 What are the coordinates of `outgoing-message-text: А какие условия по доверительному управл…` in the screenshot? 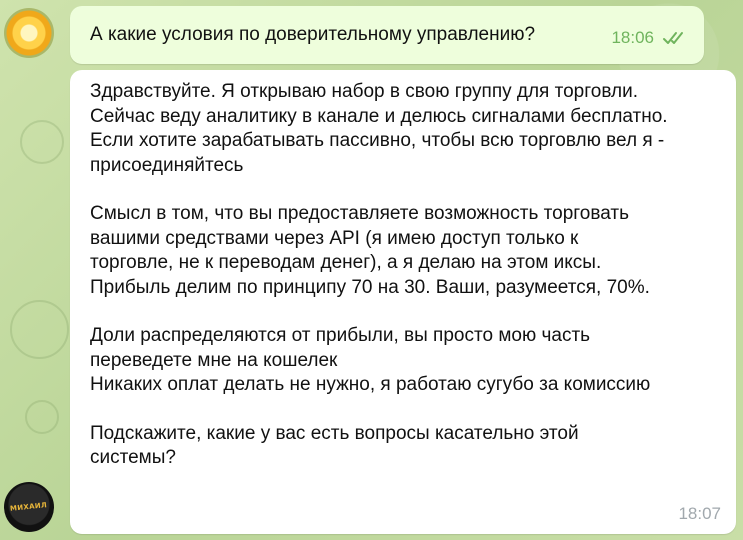 It's located at (313, 34).